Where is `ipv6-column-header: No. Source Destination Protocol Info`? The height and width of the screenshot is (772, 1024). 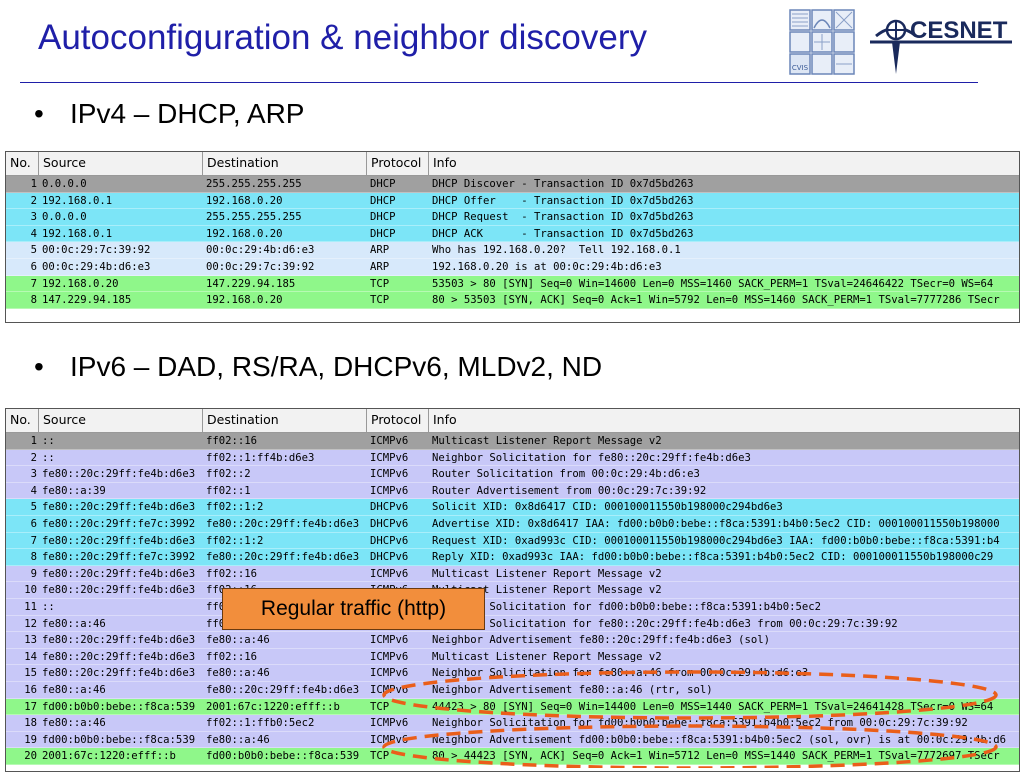 ipv6-column-header: No. Source Destination Protocol Info is located at coordinates (512, 421).